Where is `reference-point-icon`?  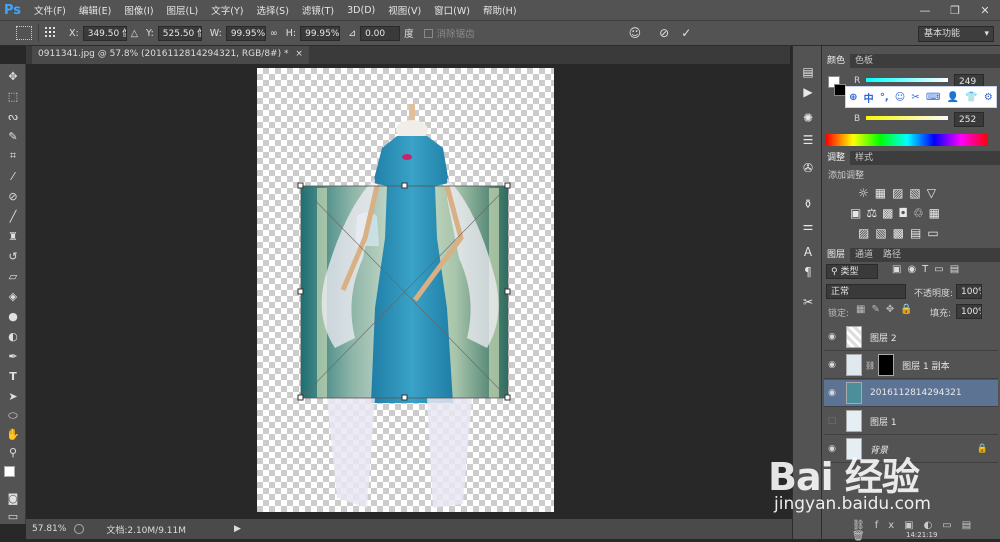
reference-point-icon is located at coordinates (51, 33).